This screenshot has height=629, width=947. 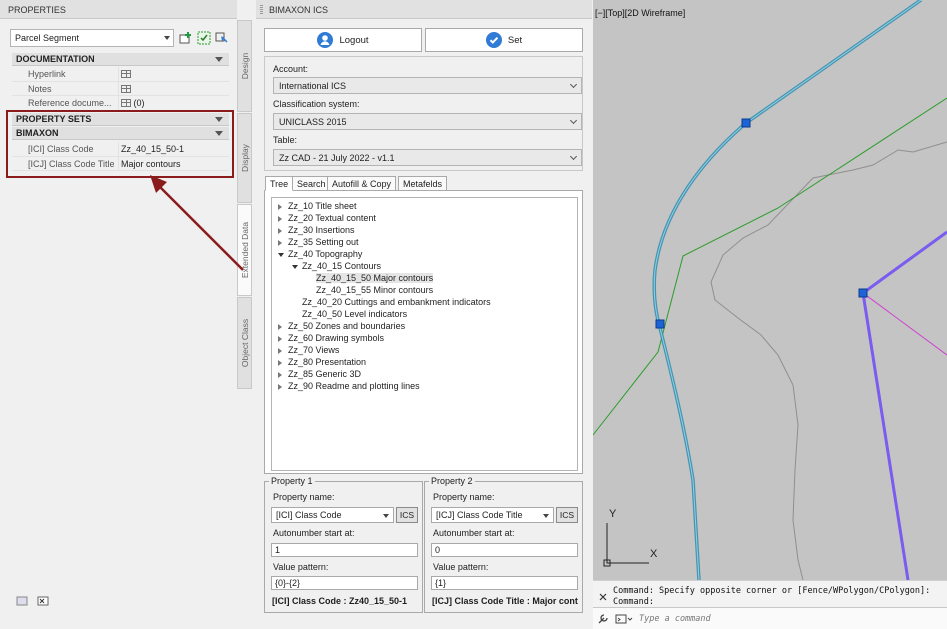 I want to click on tree-item: Zz_80 Presentation, so click(x=322, y=362).